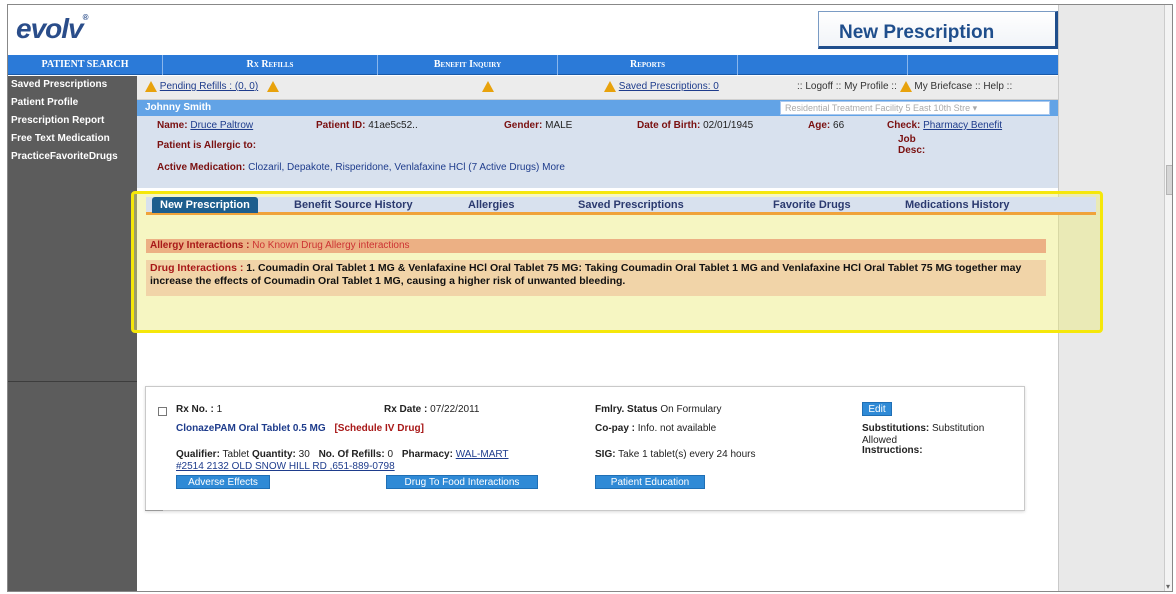 The height and width of the screenshot is (594, 1176). What do you see at coordinates (957, 205) in the screenshot?
I see `tab-medications-history: Medications History` at bounding box center [957, 205].